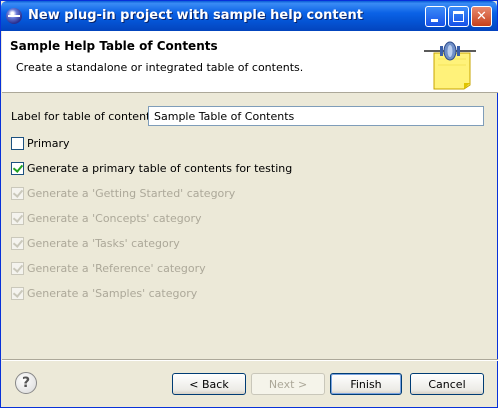 This screenshot has width=498, height=408. What do you see at coordinates (366, 384) in the screenshot?
I see `finish-button: Finish` at bounding box center [366, 384].